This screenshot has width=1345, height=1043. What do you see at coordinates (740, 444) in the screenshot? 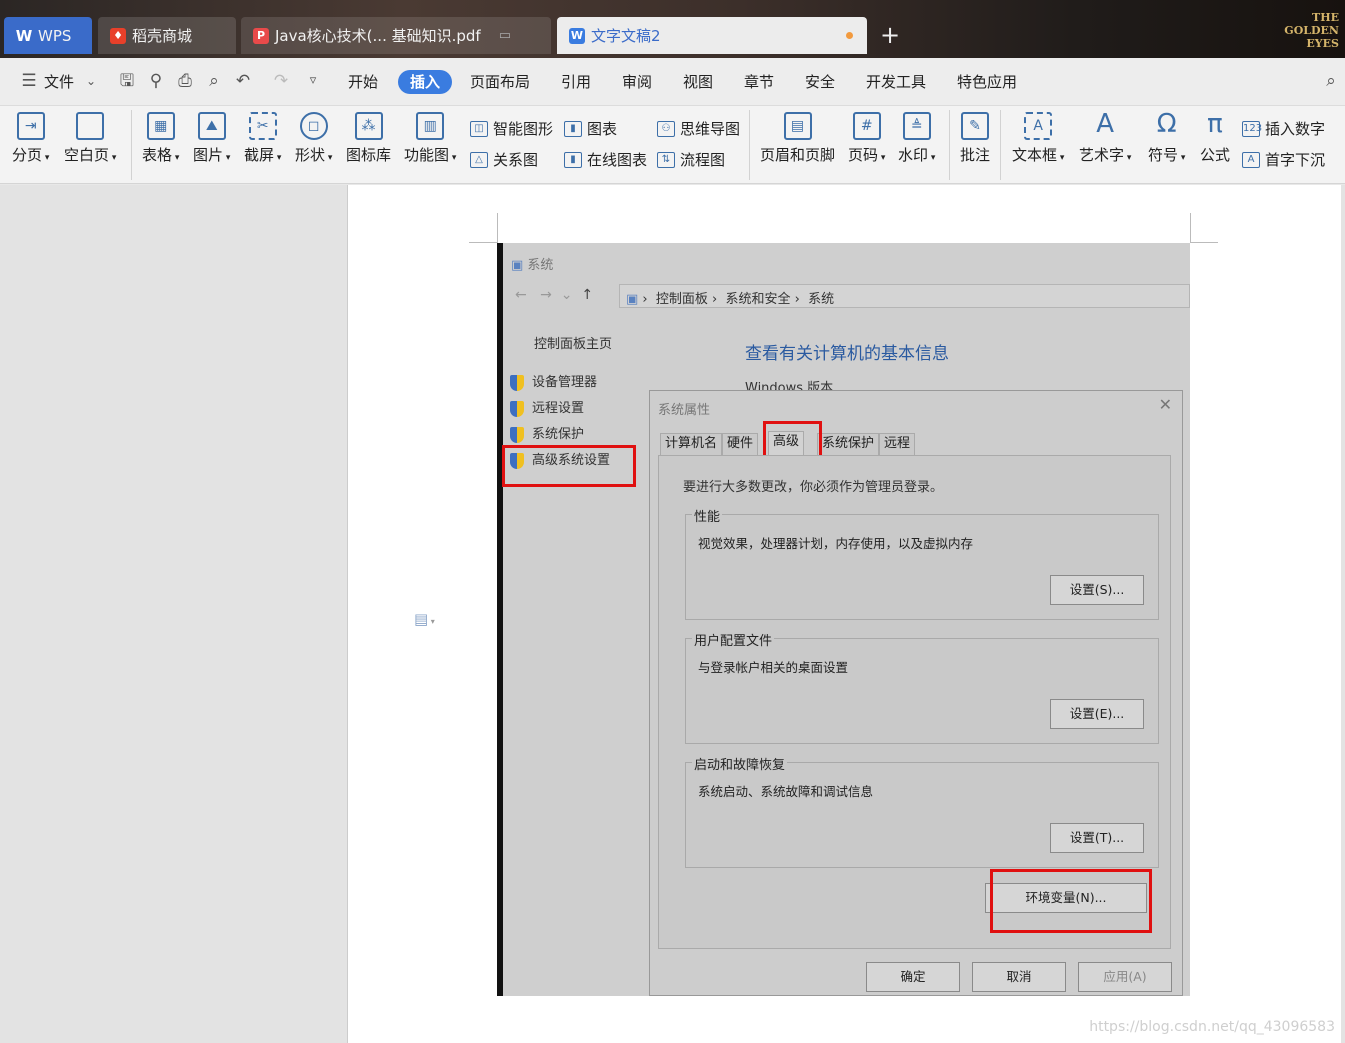
I see `tab-hardware: 硬件` at bounding box center [740, 444].